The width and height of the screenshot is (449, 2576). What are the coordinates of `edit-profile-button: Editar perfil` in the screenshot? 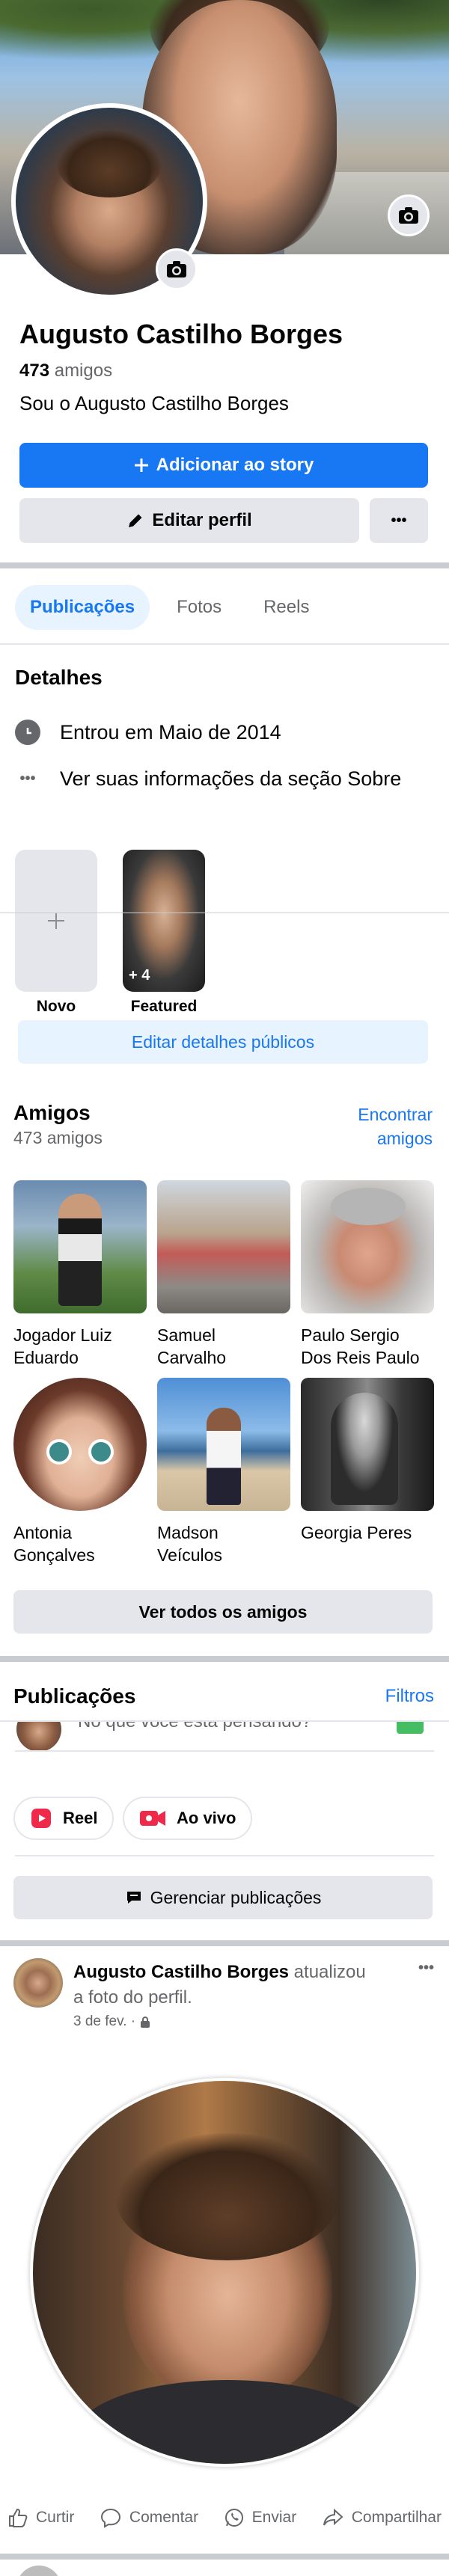 It's located at (189, 520).